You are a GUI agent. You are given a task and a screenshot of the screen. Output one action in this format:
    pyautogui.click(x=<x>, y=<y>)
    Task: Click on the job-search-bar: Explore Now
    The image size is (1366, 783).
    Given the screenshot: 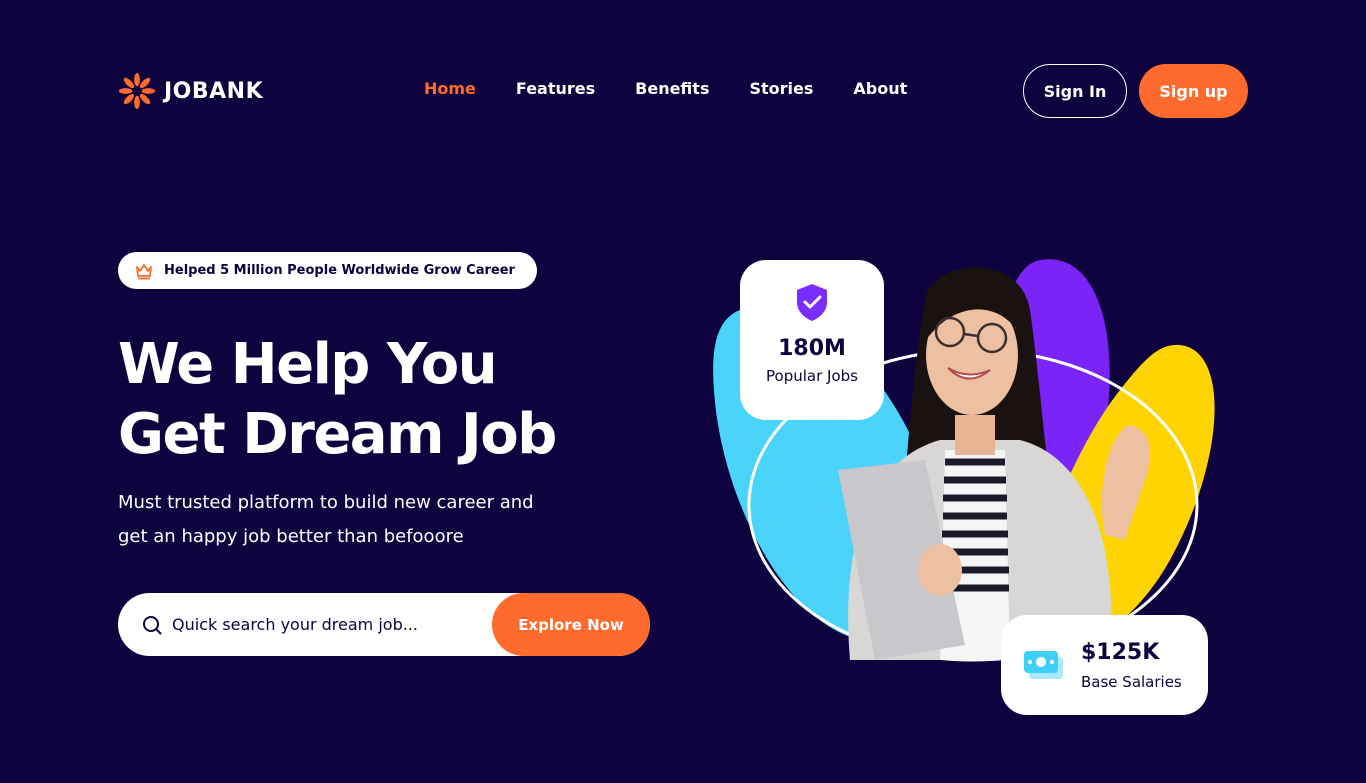 What is the action you would take?
    pyautogui.click(x=384, y=624)
    